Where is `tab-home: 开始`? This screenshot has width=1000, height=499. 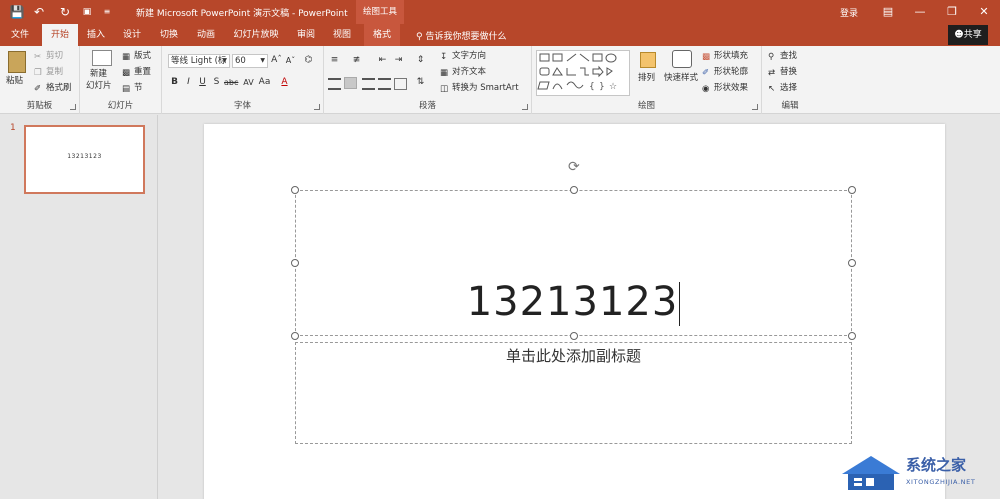 tab-home: 开始 is located at coordinates (60, 35).